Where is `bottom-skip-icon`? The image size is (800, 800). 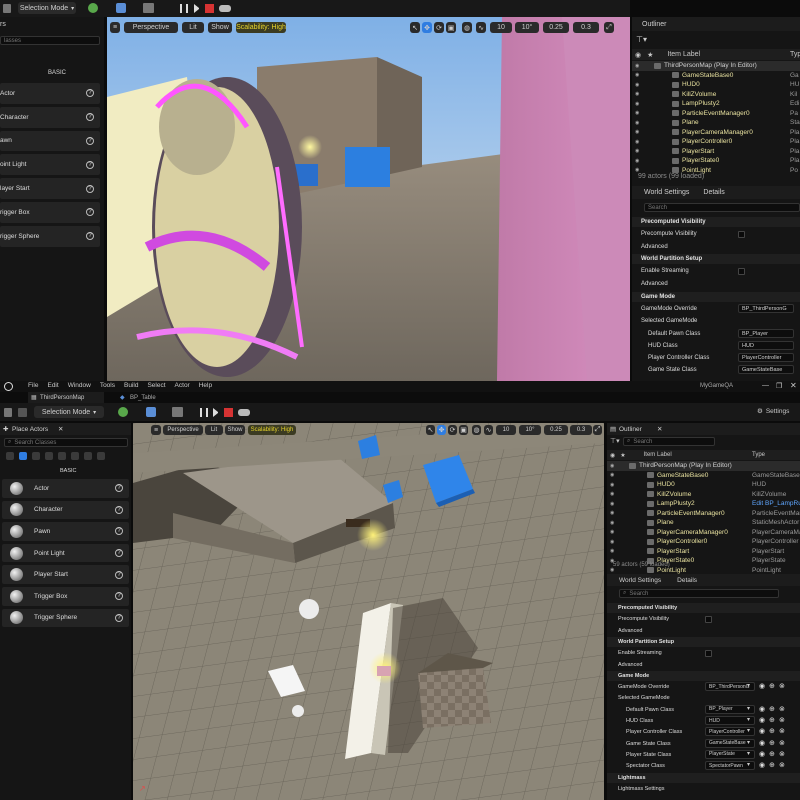 bottom-skip-icon is located at coordinates (216, 412).